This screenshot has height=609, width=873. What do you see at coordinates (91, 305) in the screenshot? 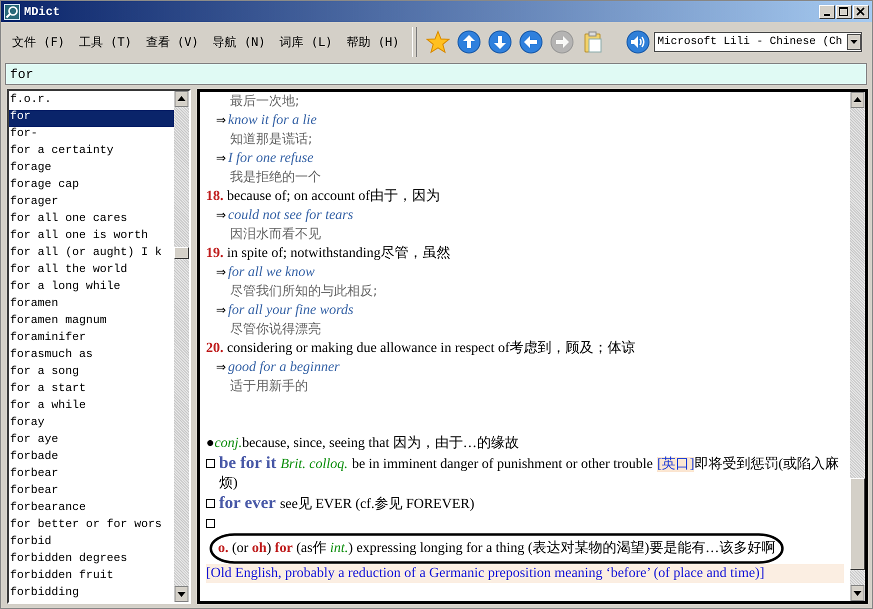
I see `word-list-item: foramen` at bounding box center [91, 305].